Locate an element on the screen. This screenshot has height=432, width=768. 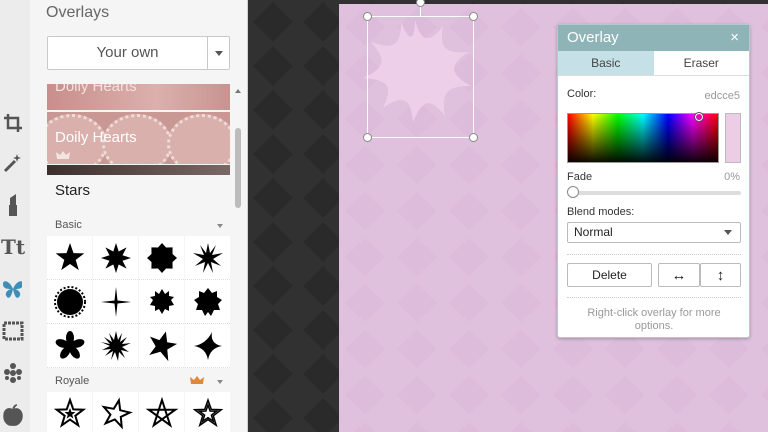
star-4-point-curved is located at coordinates (207, 346).